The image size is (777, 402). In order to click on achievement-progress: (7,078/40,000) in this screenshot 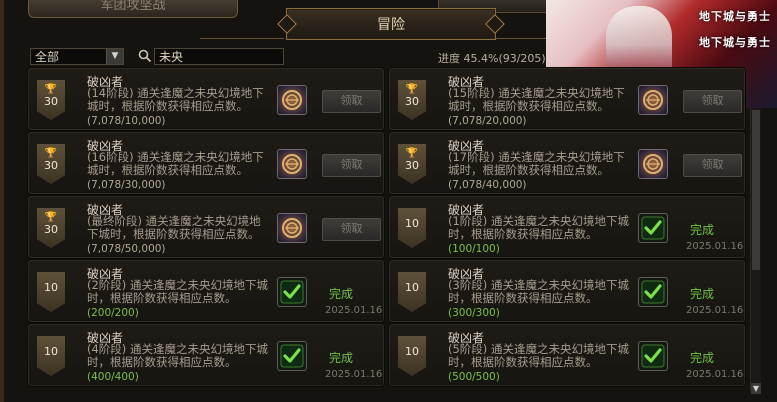, I will do `click(487, 185)`.